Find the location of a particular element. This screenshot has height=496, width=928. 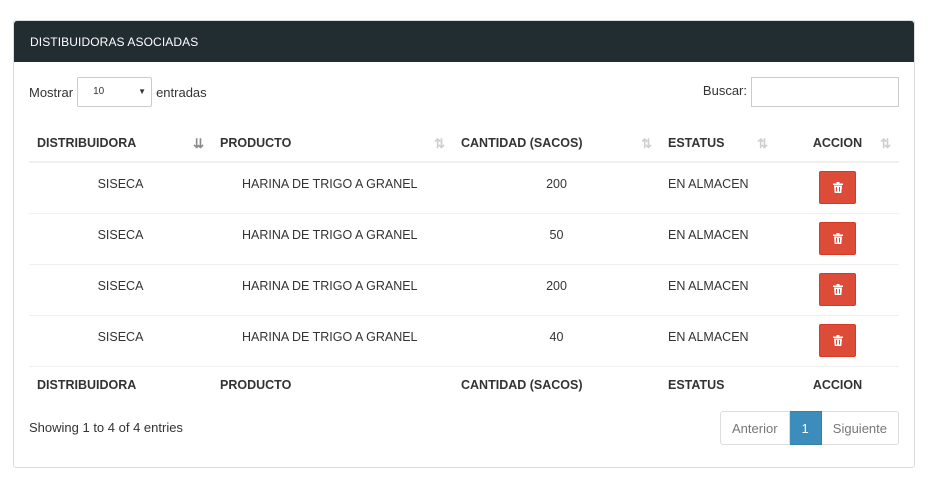

pagination-prev-button: Anterior is located at coordinates (755, 428).